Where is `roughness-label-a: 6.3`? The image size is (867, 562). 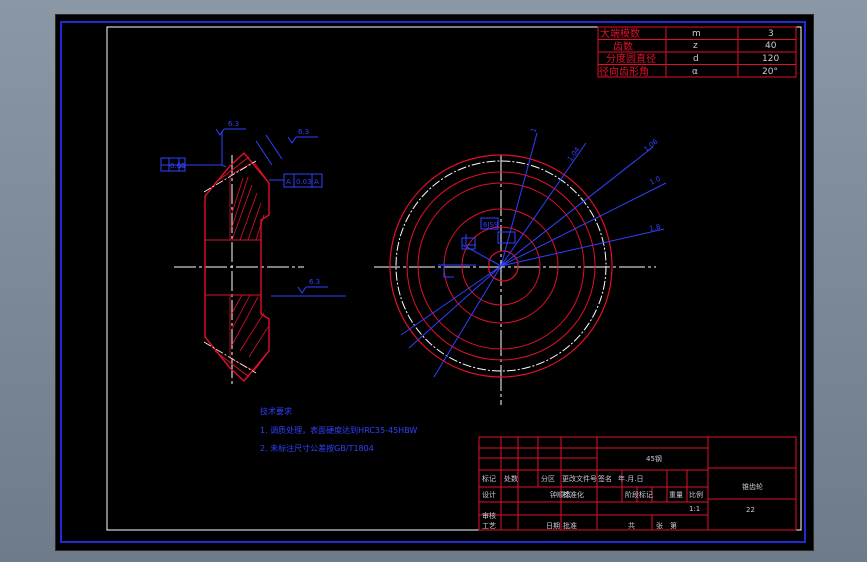 roughness-label-a: 6.3 is located at coordinates (233, 124).